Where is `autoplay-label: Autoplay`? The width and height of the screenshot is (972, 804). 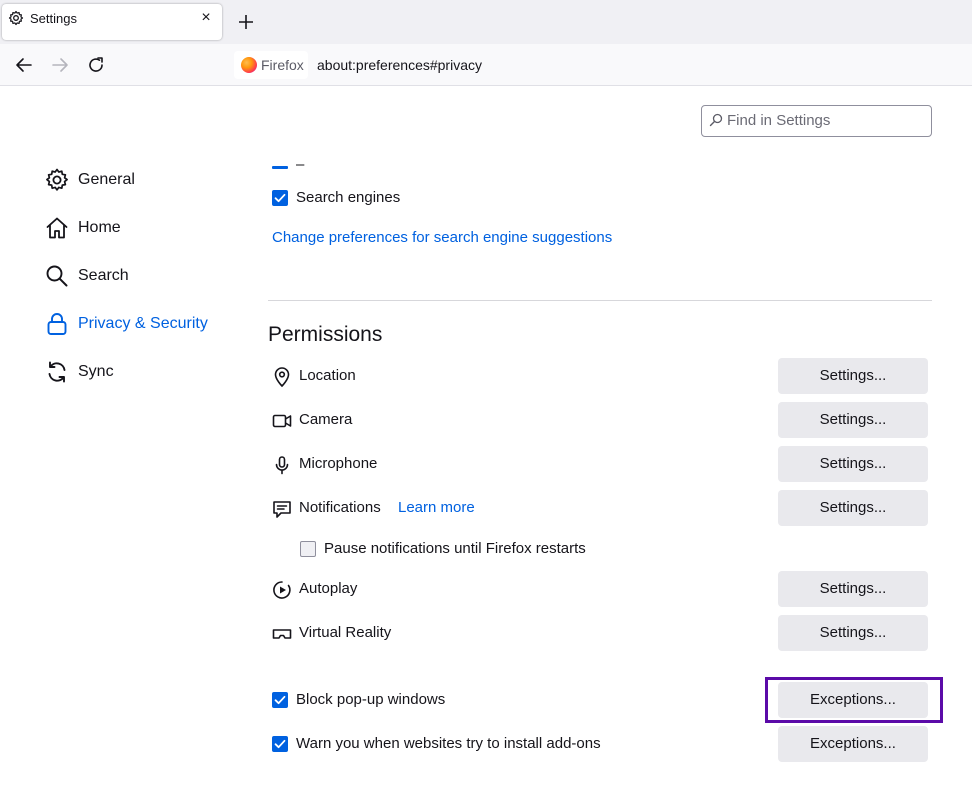
autoplay-label: Autoplay is located at coordinates (328, 588).